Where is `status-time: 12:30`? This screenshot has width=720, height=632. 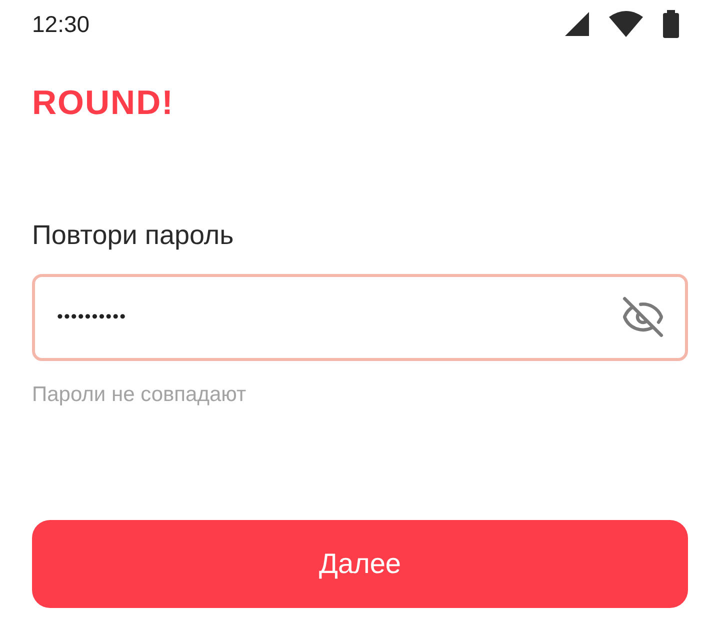 status-time: 12:30 is located at coordinates (61, 24).